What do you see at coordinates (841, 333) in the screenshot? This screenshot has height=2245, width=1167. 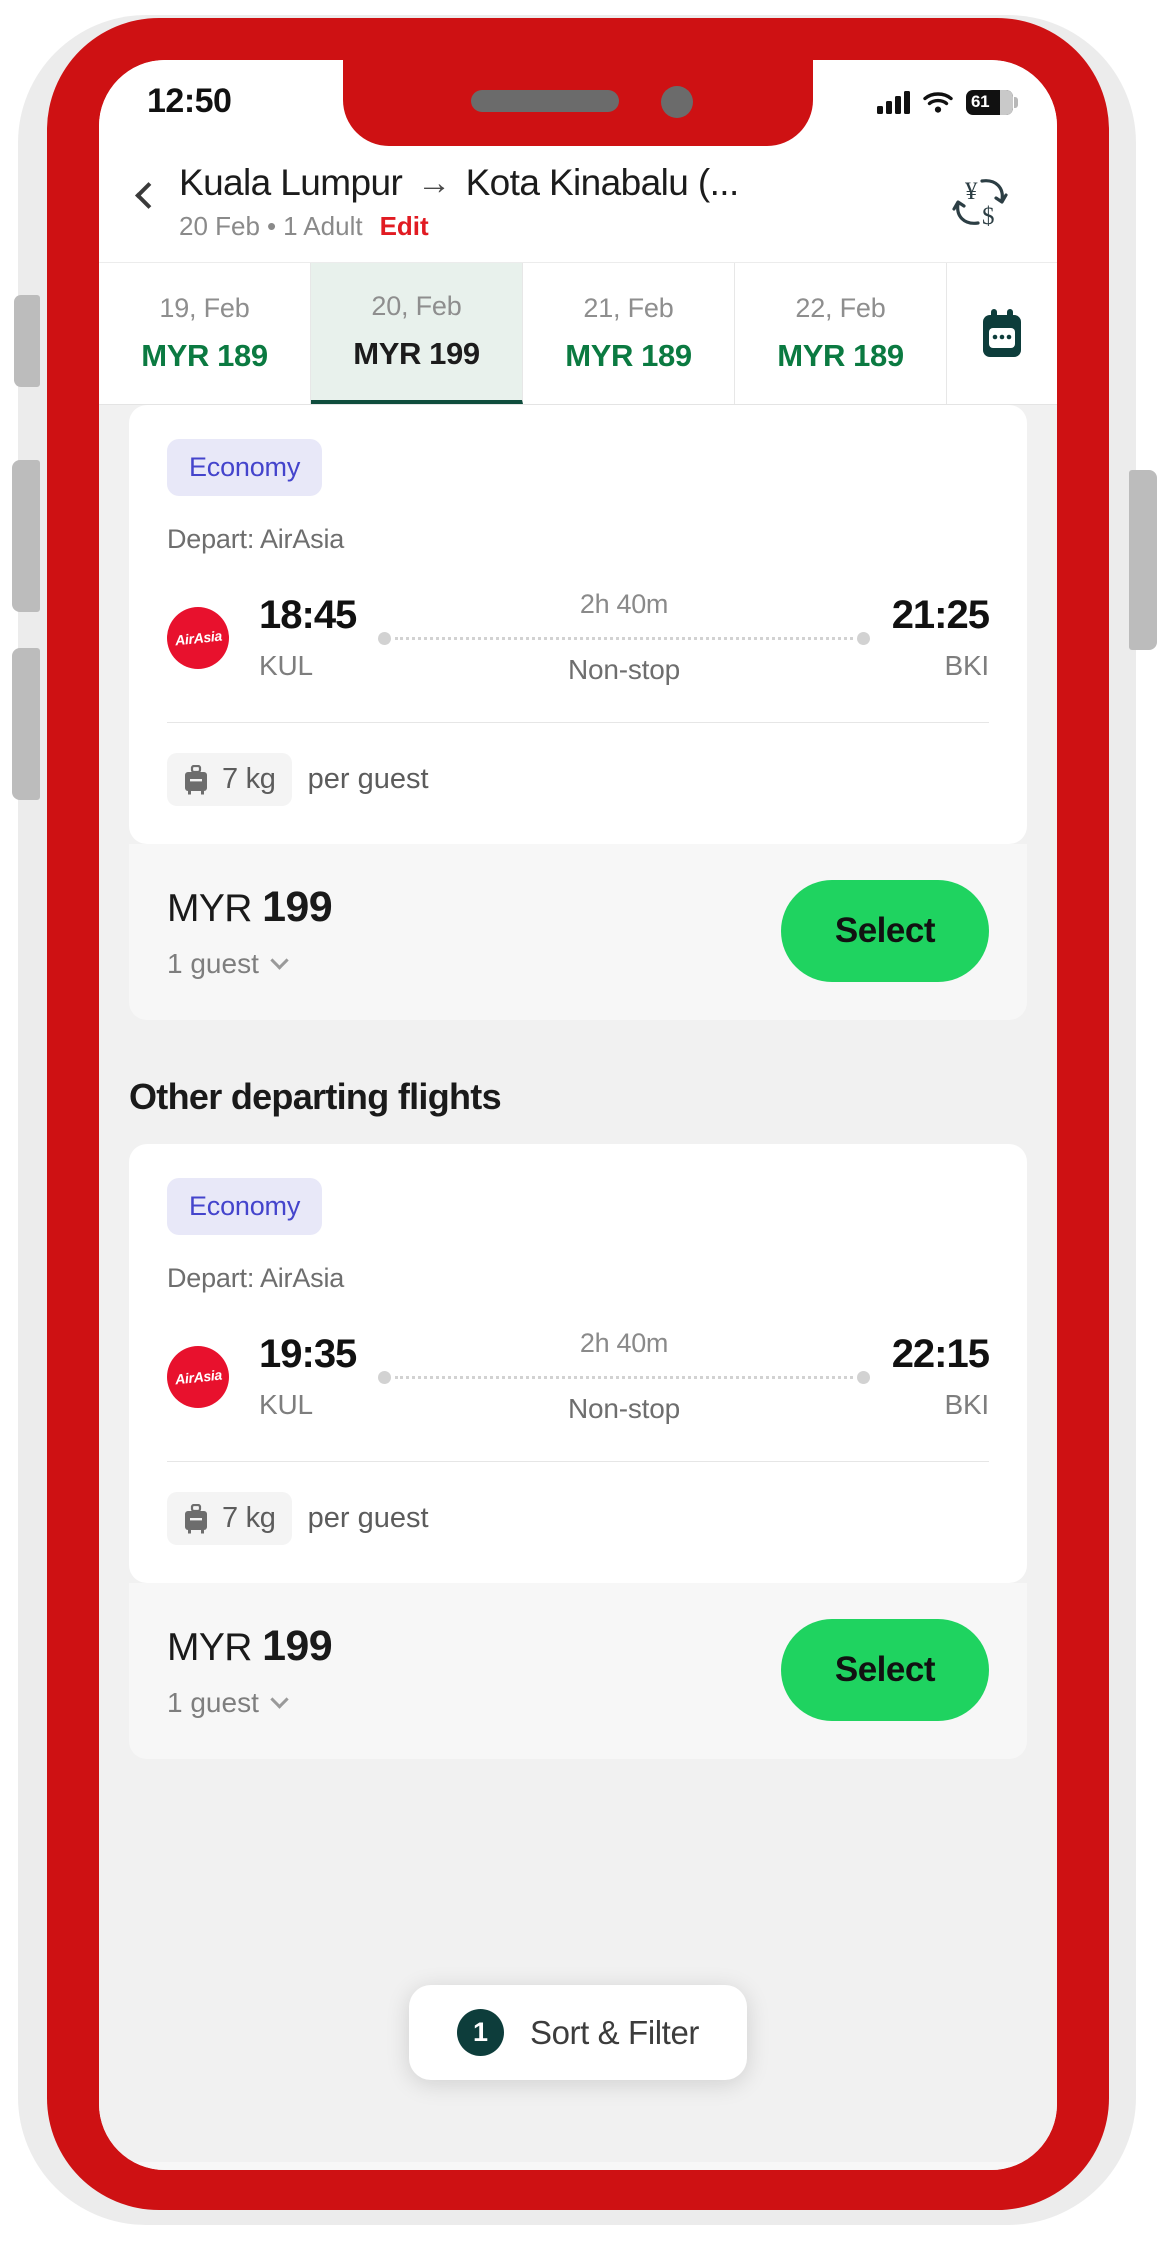 I see `date-tab-3: 22, Feb MYR 189` at bounding box center [841, 333].